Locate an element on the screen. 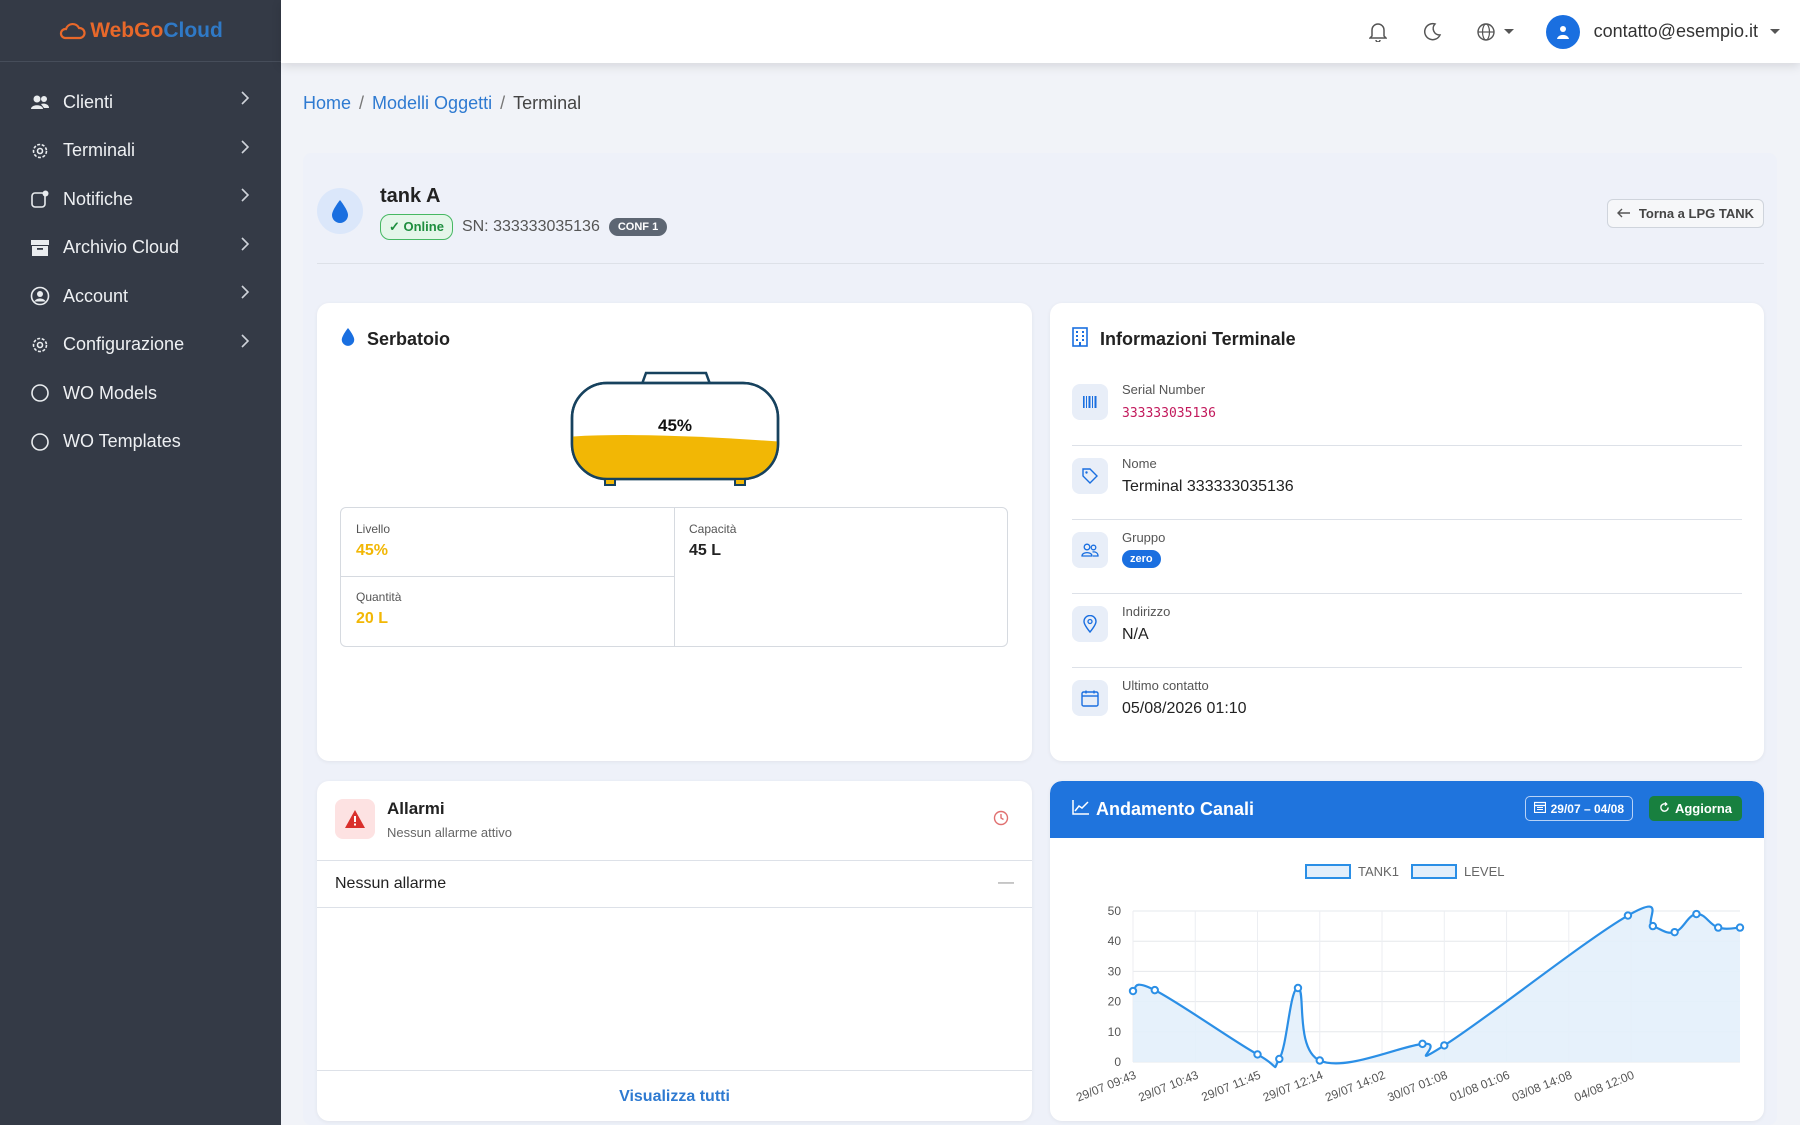 The width and height of the screenshot is (1800, 1125). last-contact-value: 05/08/2026 01:10 is located at coordinates (1184, 708).